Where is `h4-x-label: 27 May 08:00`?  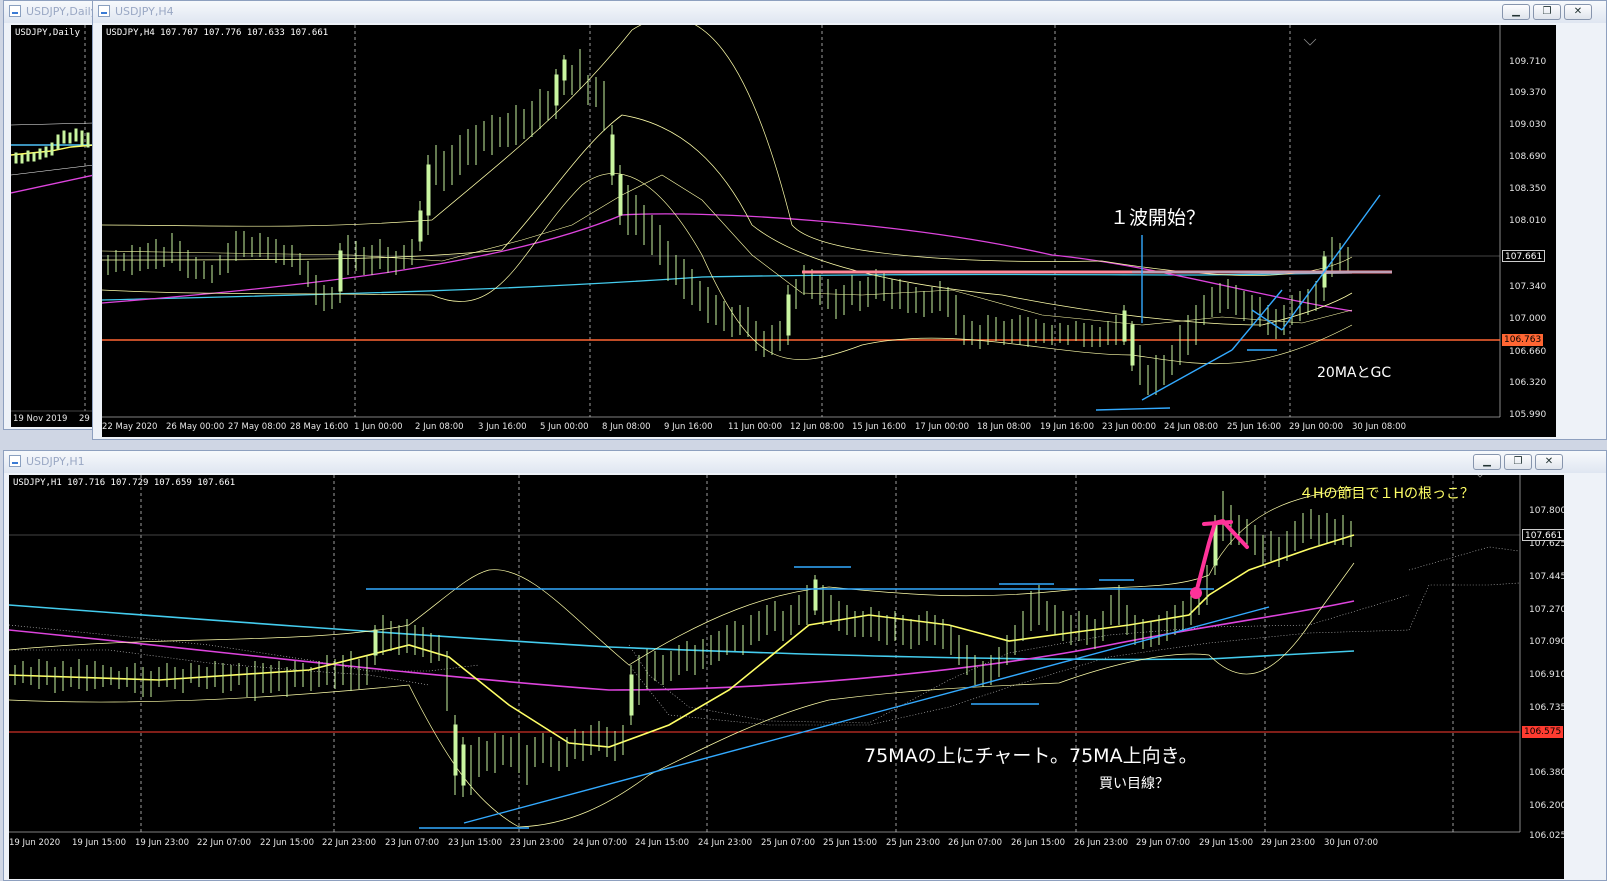
h4-x-label: 27 May 08:00 is located at coordinates (257, 427).